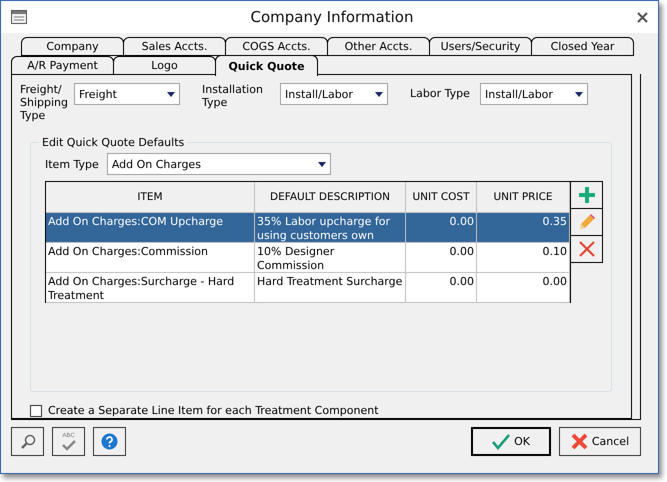  Describe the element at coordinates (600, 441) in the screenshot. I see `cancel-button: Cancel` at that location.